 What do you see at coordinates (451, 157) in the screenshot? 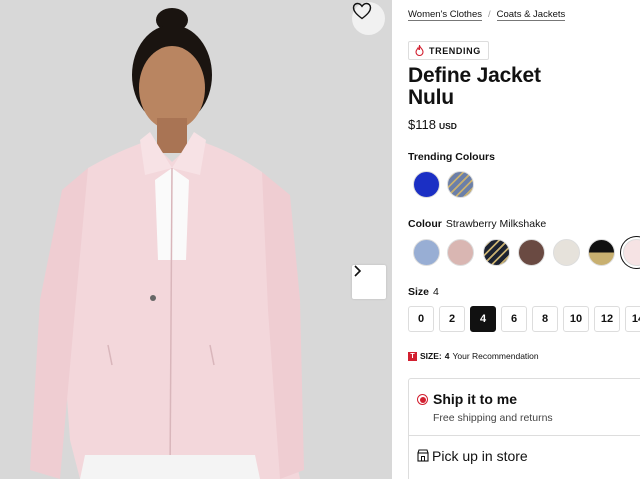
I see `trending-colours-label: Trending Colours` at bounding box center [451, 157].